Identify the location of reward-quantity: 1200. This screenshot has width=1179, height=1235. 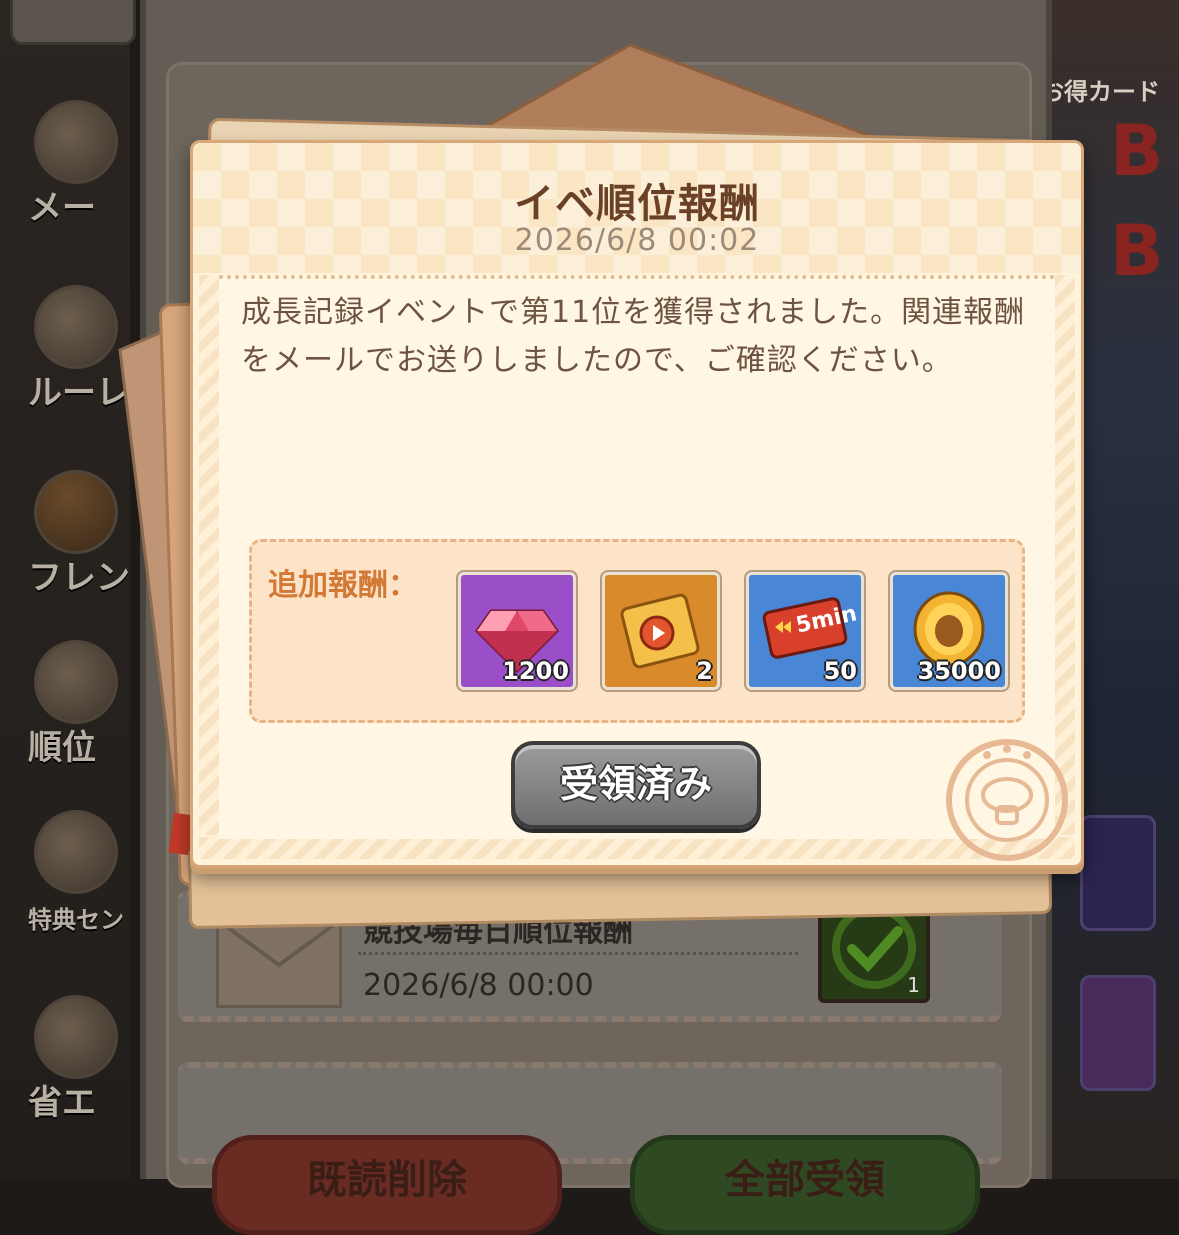
(535, 671).